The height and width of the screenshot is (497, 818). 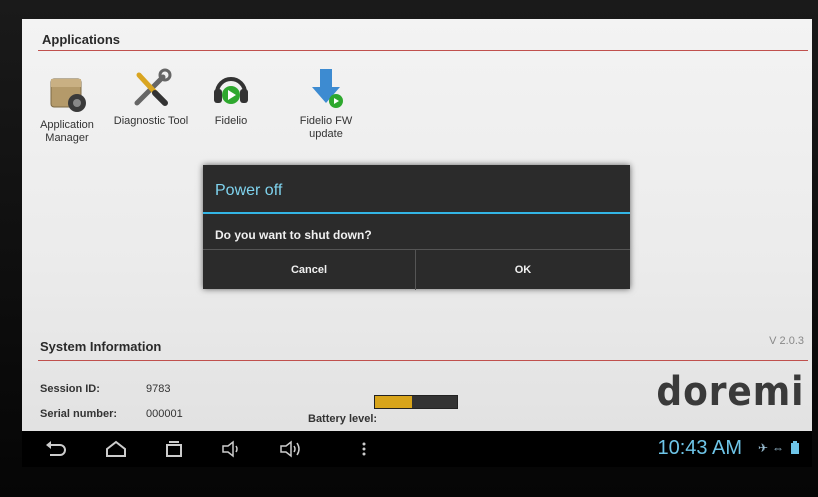 What do you see at coordinates (158, 389) in the screenshot?
I see `session-id-value: 9783` at bounding box center [158, 389].